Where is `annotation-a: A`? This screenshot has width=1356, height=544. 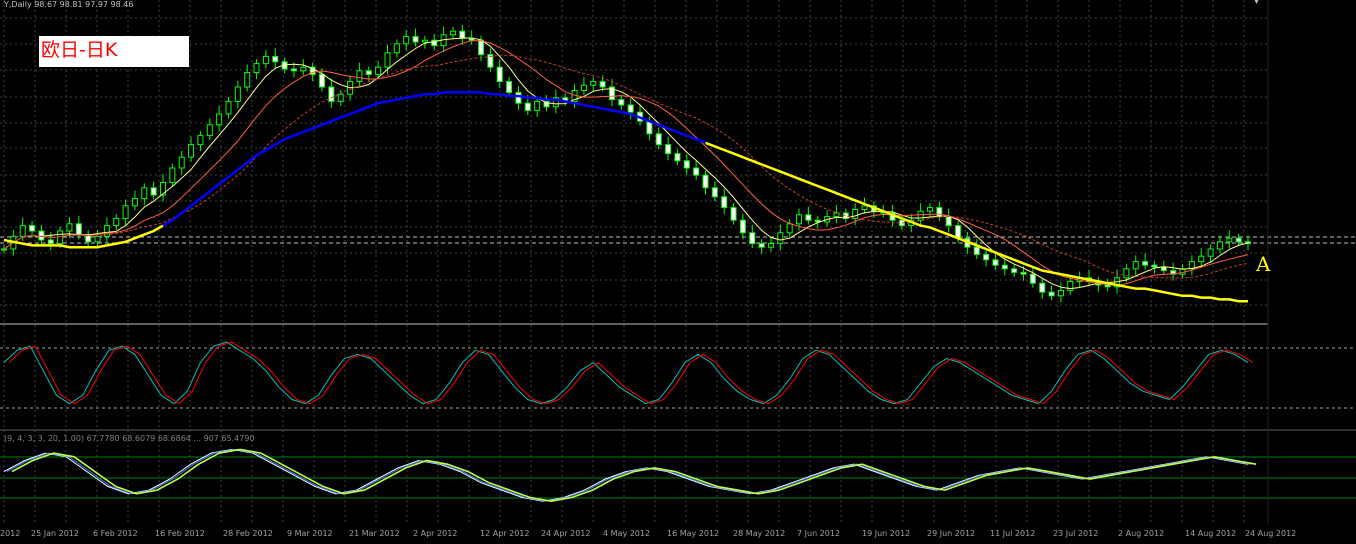 annotation-a: A is located at coordinates (1263, 264).